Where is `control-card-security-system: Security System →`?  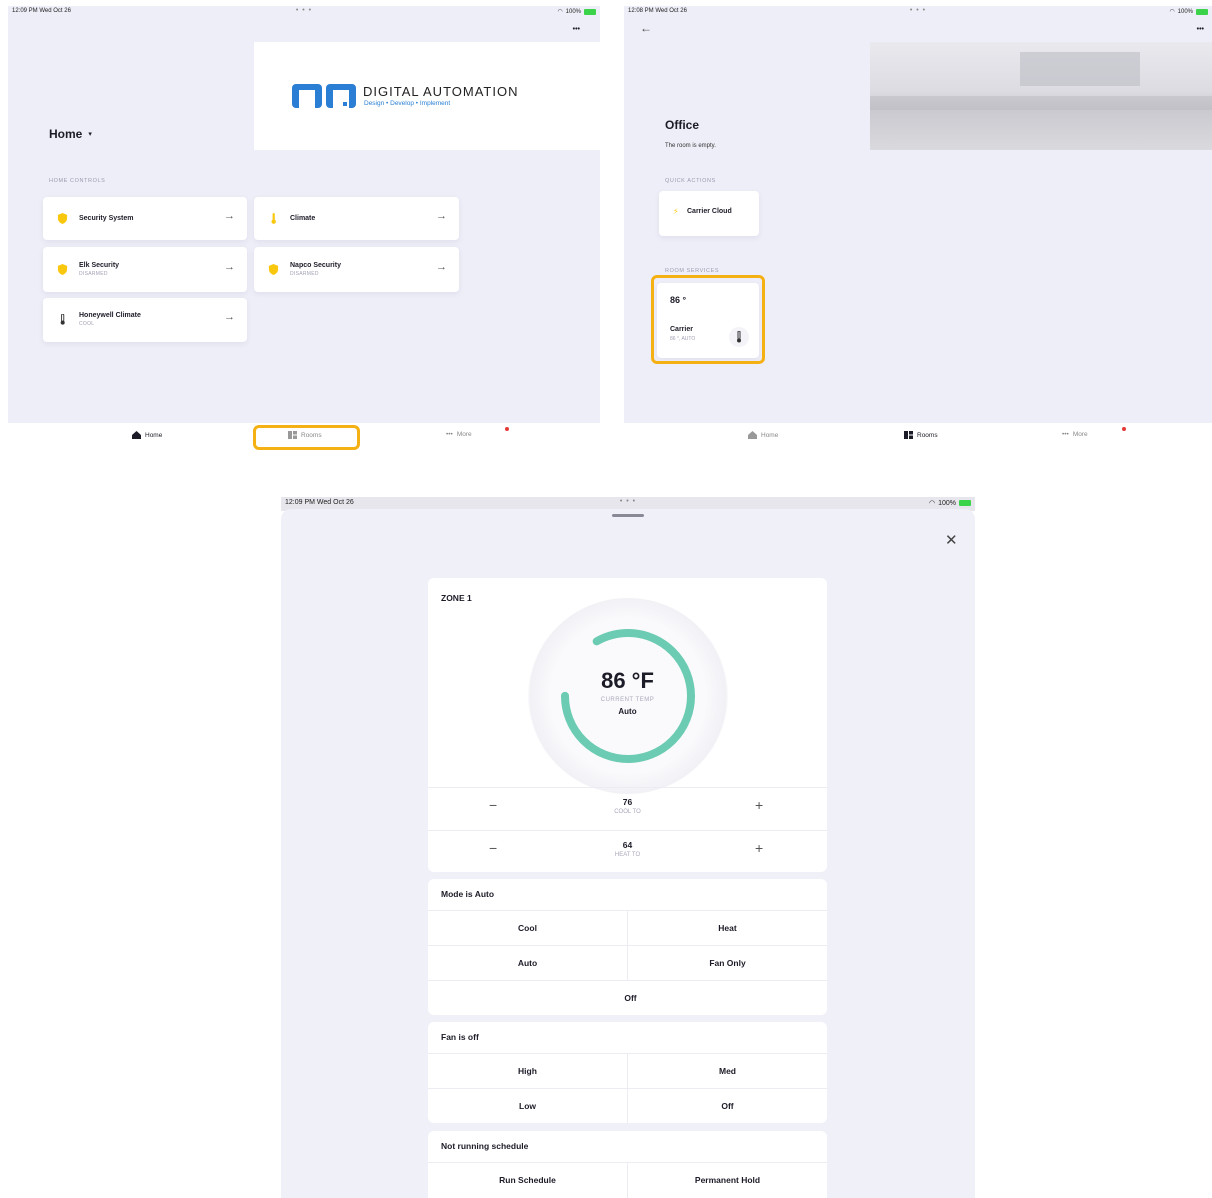
control-card-security-system: Security System → is located at coordinates (145, 218).